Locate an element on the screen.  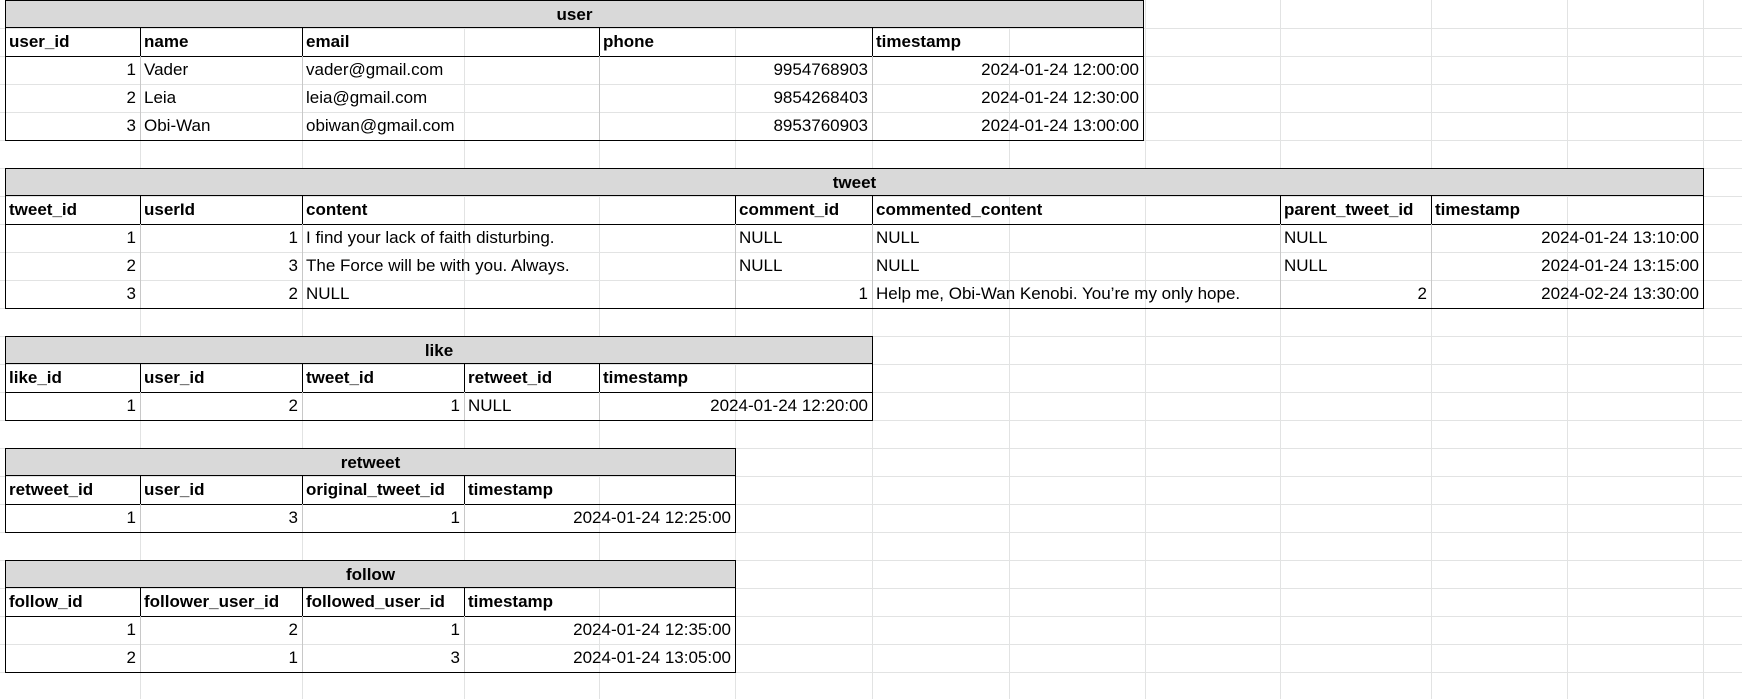
table-cell: Vader is located at coordinates (221, 70).